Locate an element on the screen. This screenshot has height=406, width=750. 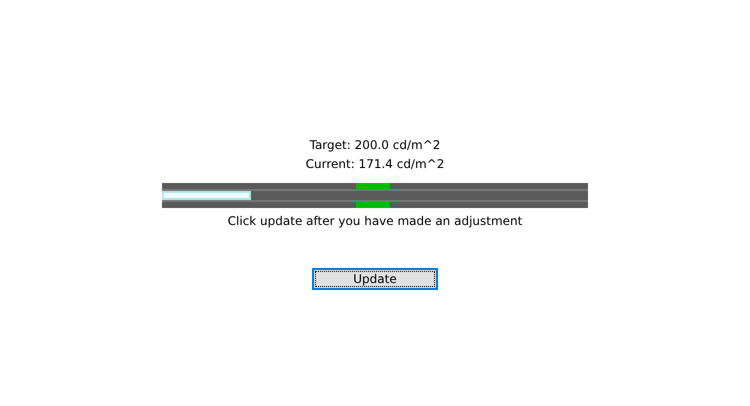
target-label: Target: 200.0 cd/m^2 is located at coordinates (375, 145).